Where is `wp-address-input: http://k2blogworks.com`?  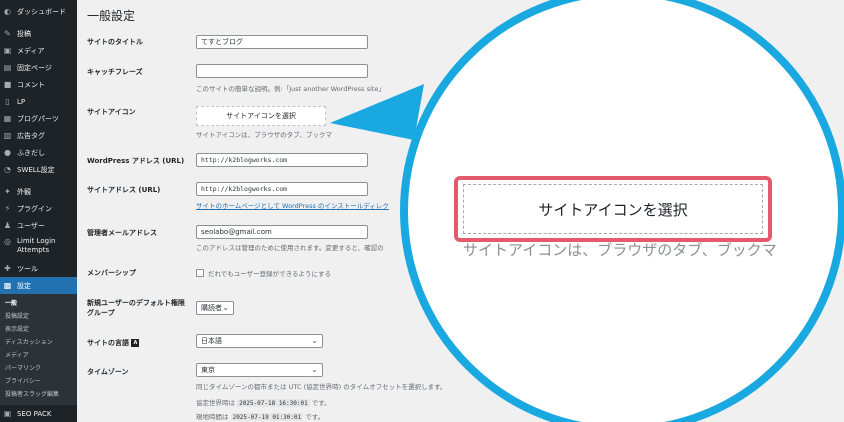 wp-address-input: http://k2blogworks.com is located at coordinates (282, 160).